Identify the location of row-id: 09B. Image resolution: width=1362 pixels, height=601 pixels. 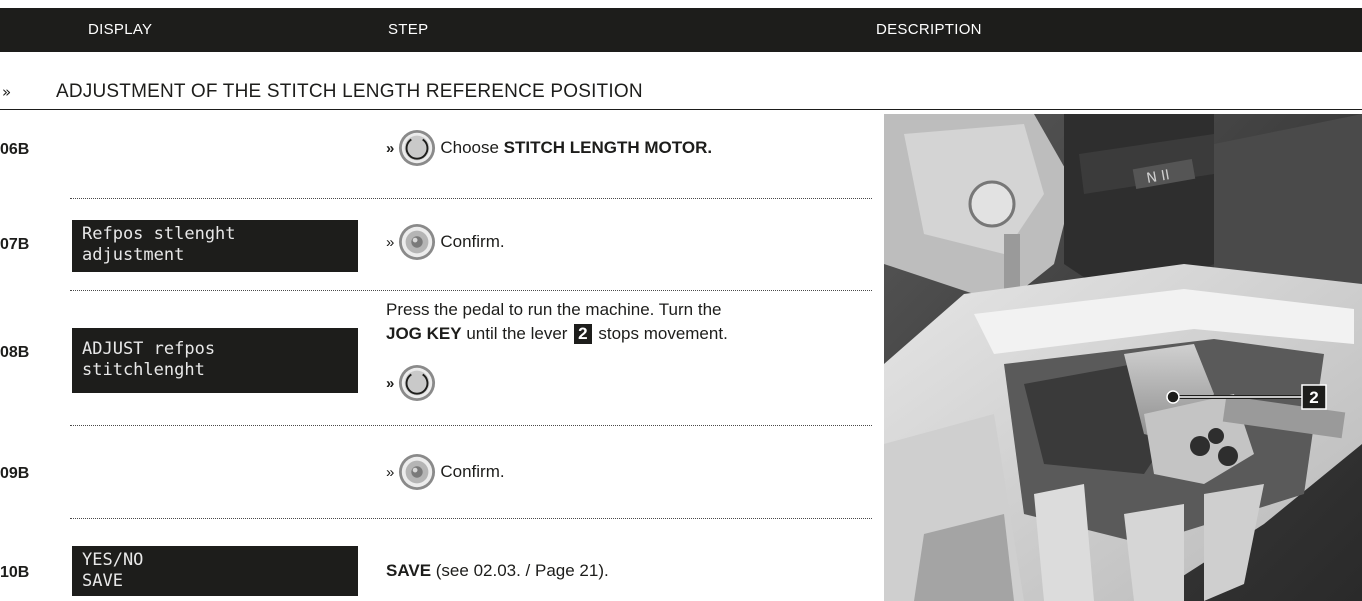
(15, 473).